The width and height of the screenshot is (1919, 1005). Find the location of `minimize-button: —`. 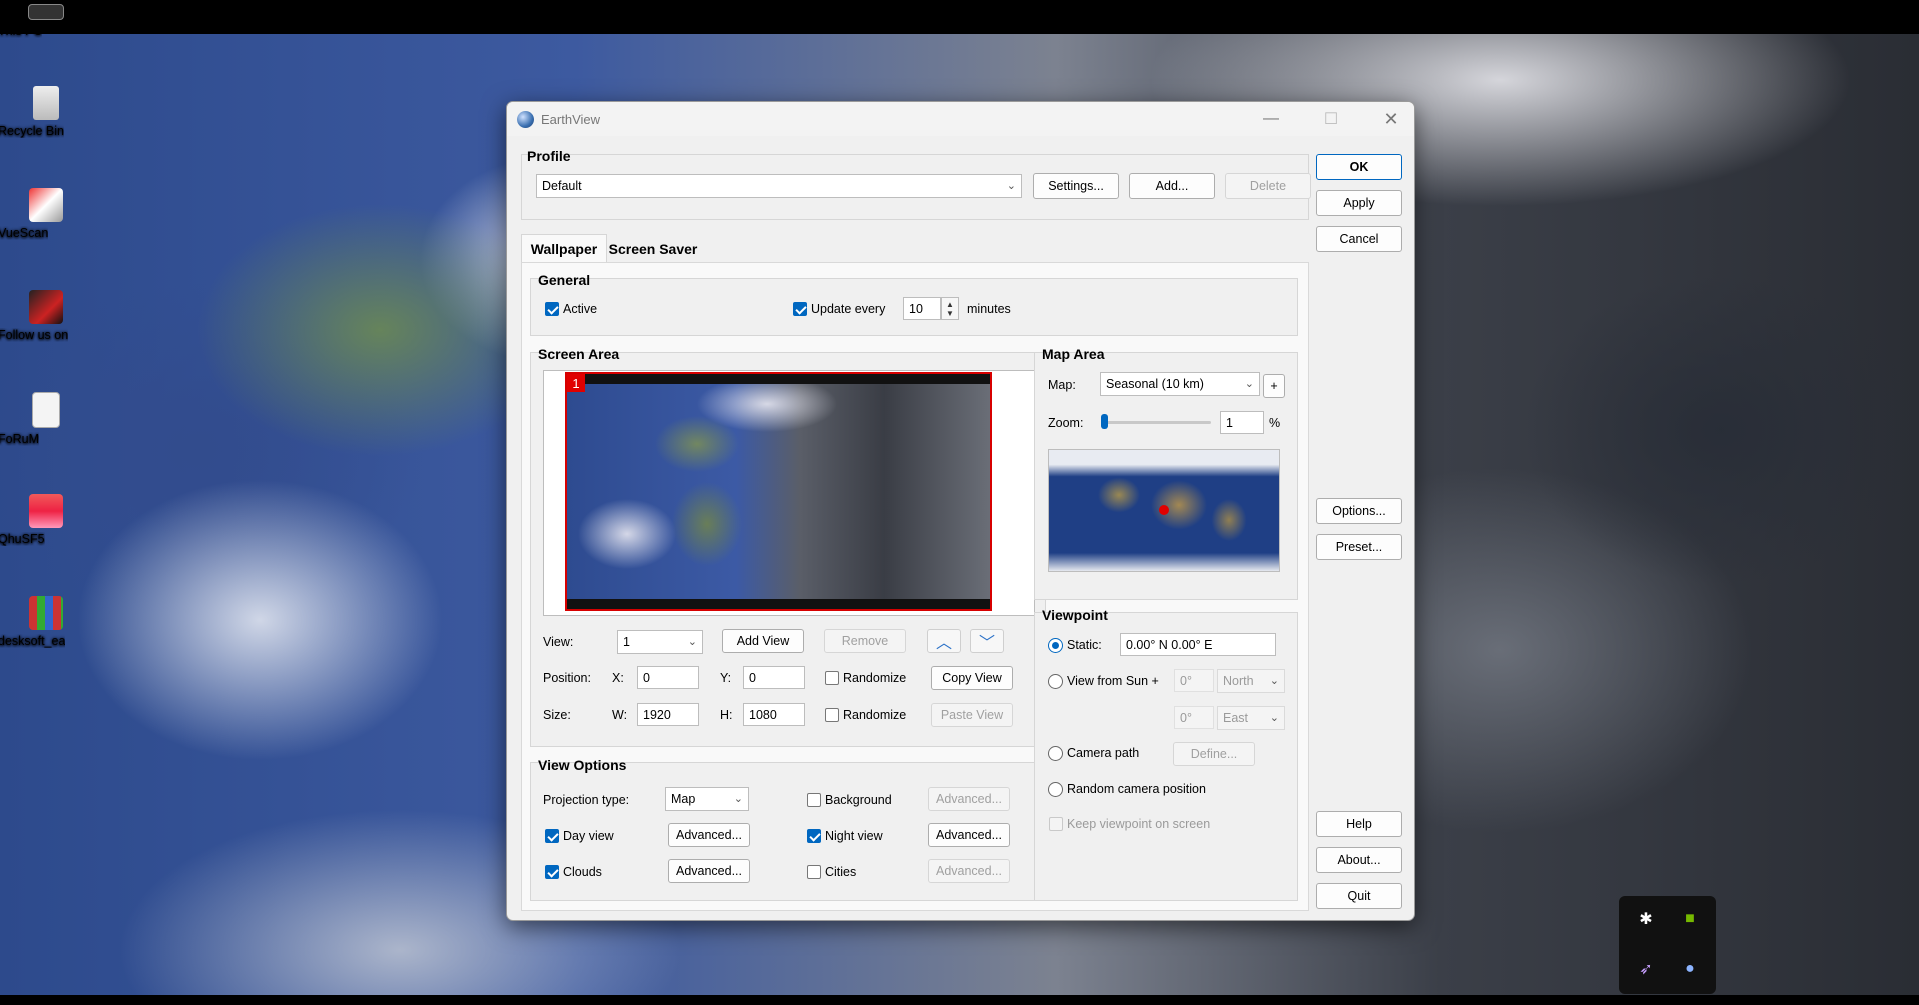

minimize-button: — is located at coordinates (1271, 119).